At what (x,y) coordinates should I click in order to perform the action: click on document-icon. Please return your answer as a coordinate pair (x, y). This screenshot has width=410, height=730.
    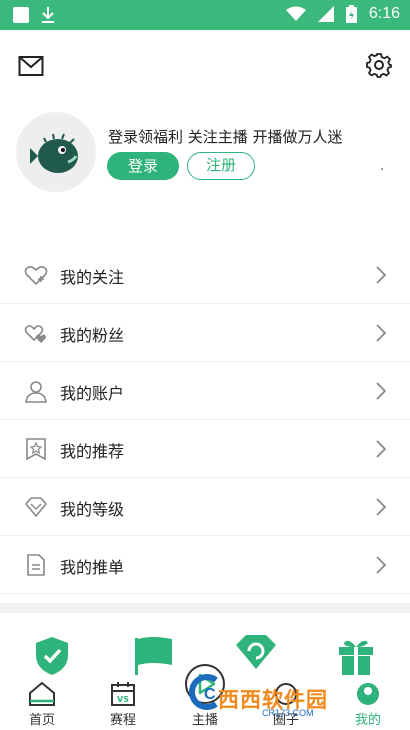
    Looking at the image, I should click on (36, 565).